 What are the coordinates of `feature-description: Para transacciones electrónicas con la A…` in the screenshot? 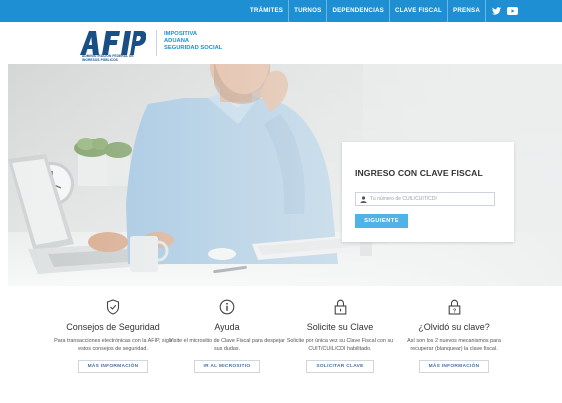 It's located at (113, 345).